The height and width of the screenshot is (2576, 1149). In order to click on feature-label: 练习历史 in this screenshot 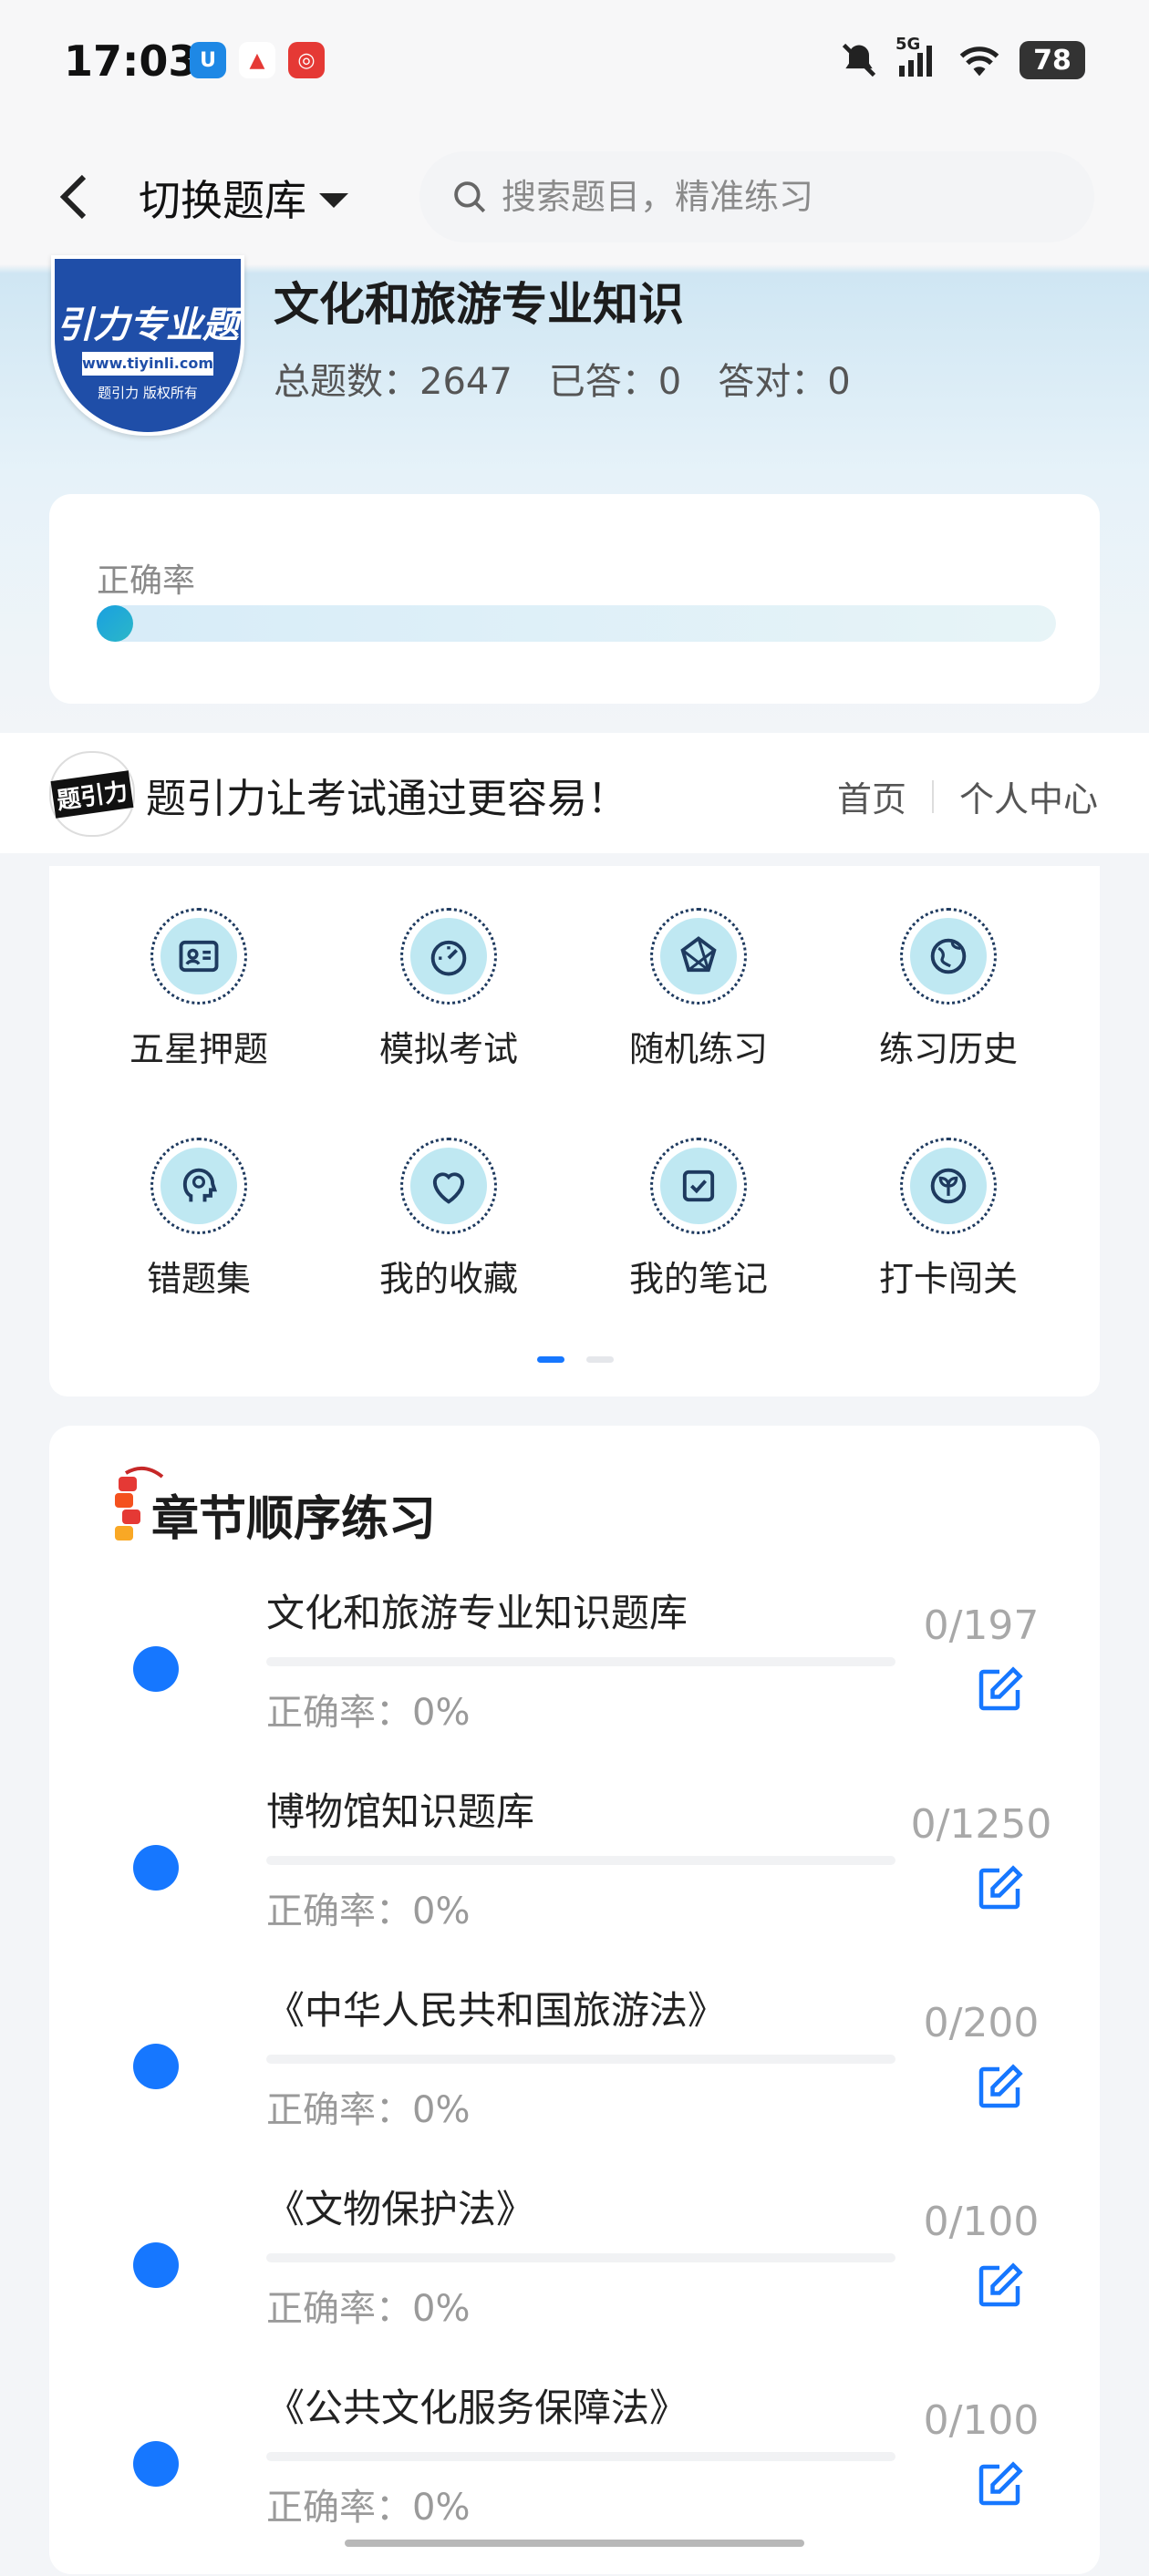, I will do `click(948, 1049)`.